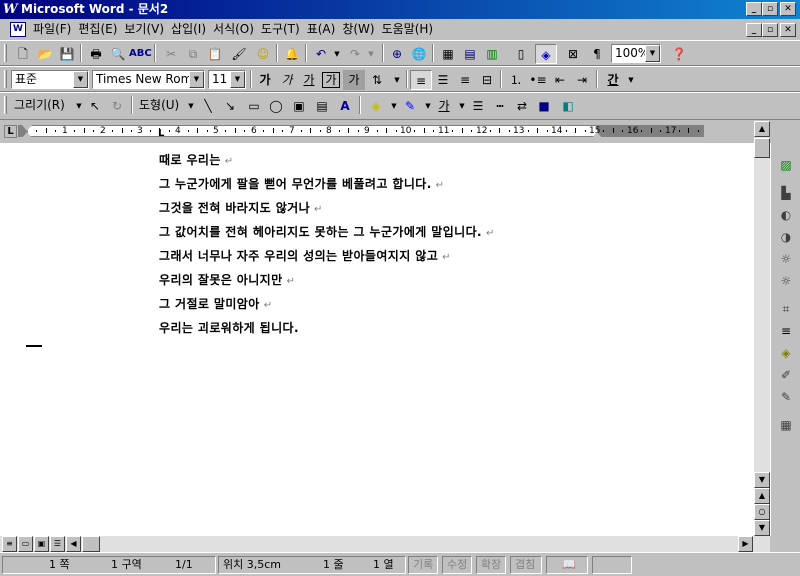 This screenshot has width=800, height=576. Describe the element at coordinates (487, 80) in the screenshot. I see `distribute-icon: ⊟` at that location.